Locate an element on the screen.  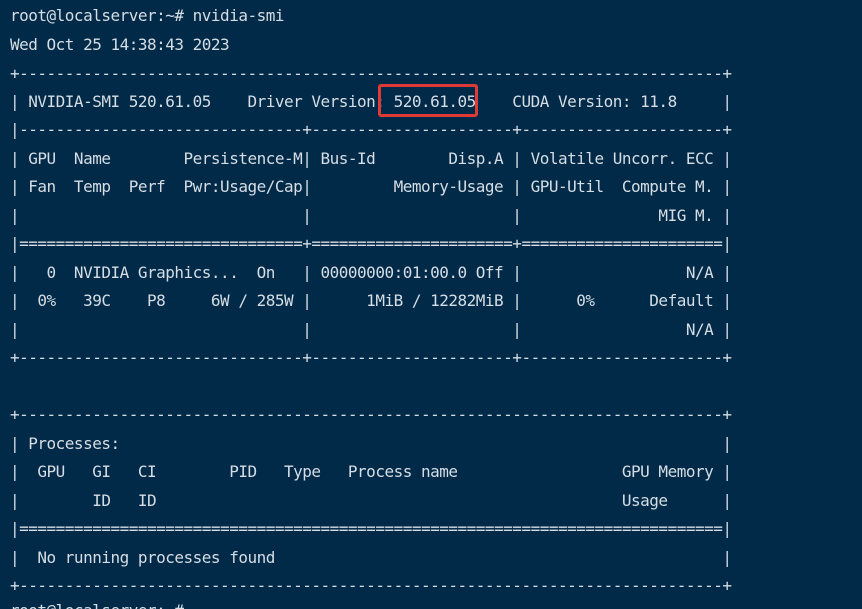
timestamp: Wed Oct 25 14:38:43 2023 is located at coordinates (120, 44).